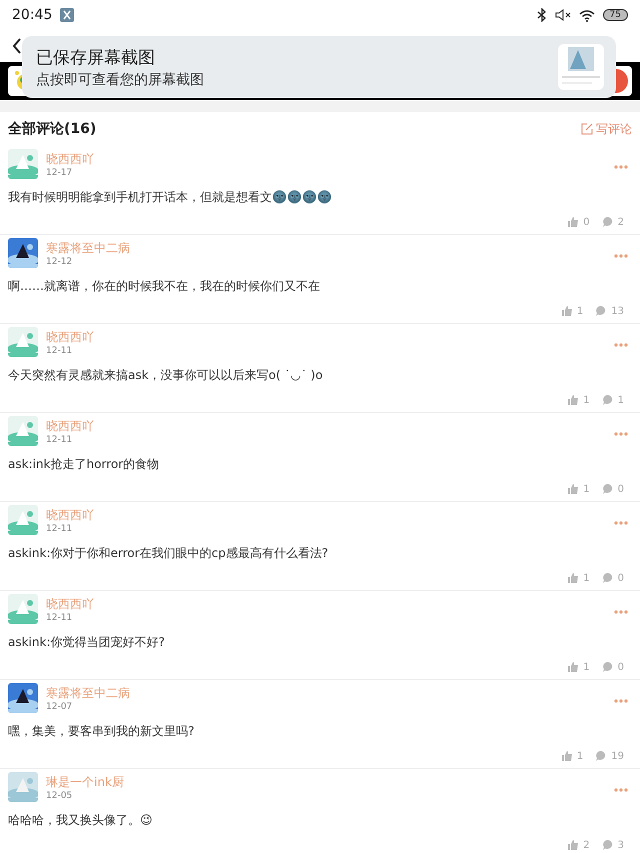  What do you see at coordinates (319, 67) in the screenshot?
I see `screenshot-notification: 已保存屏幕截图 点按即可查看您的屏幕截图` at bounding box center [319, 67].